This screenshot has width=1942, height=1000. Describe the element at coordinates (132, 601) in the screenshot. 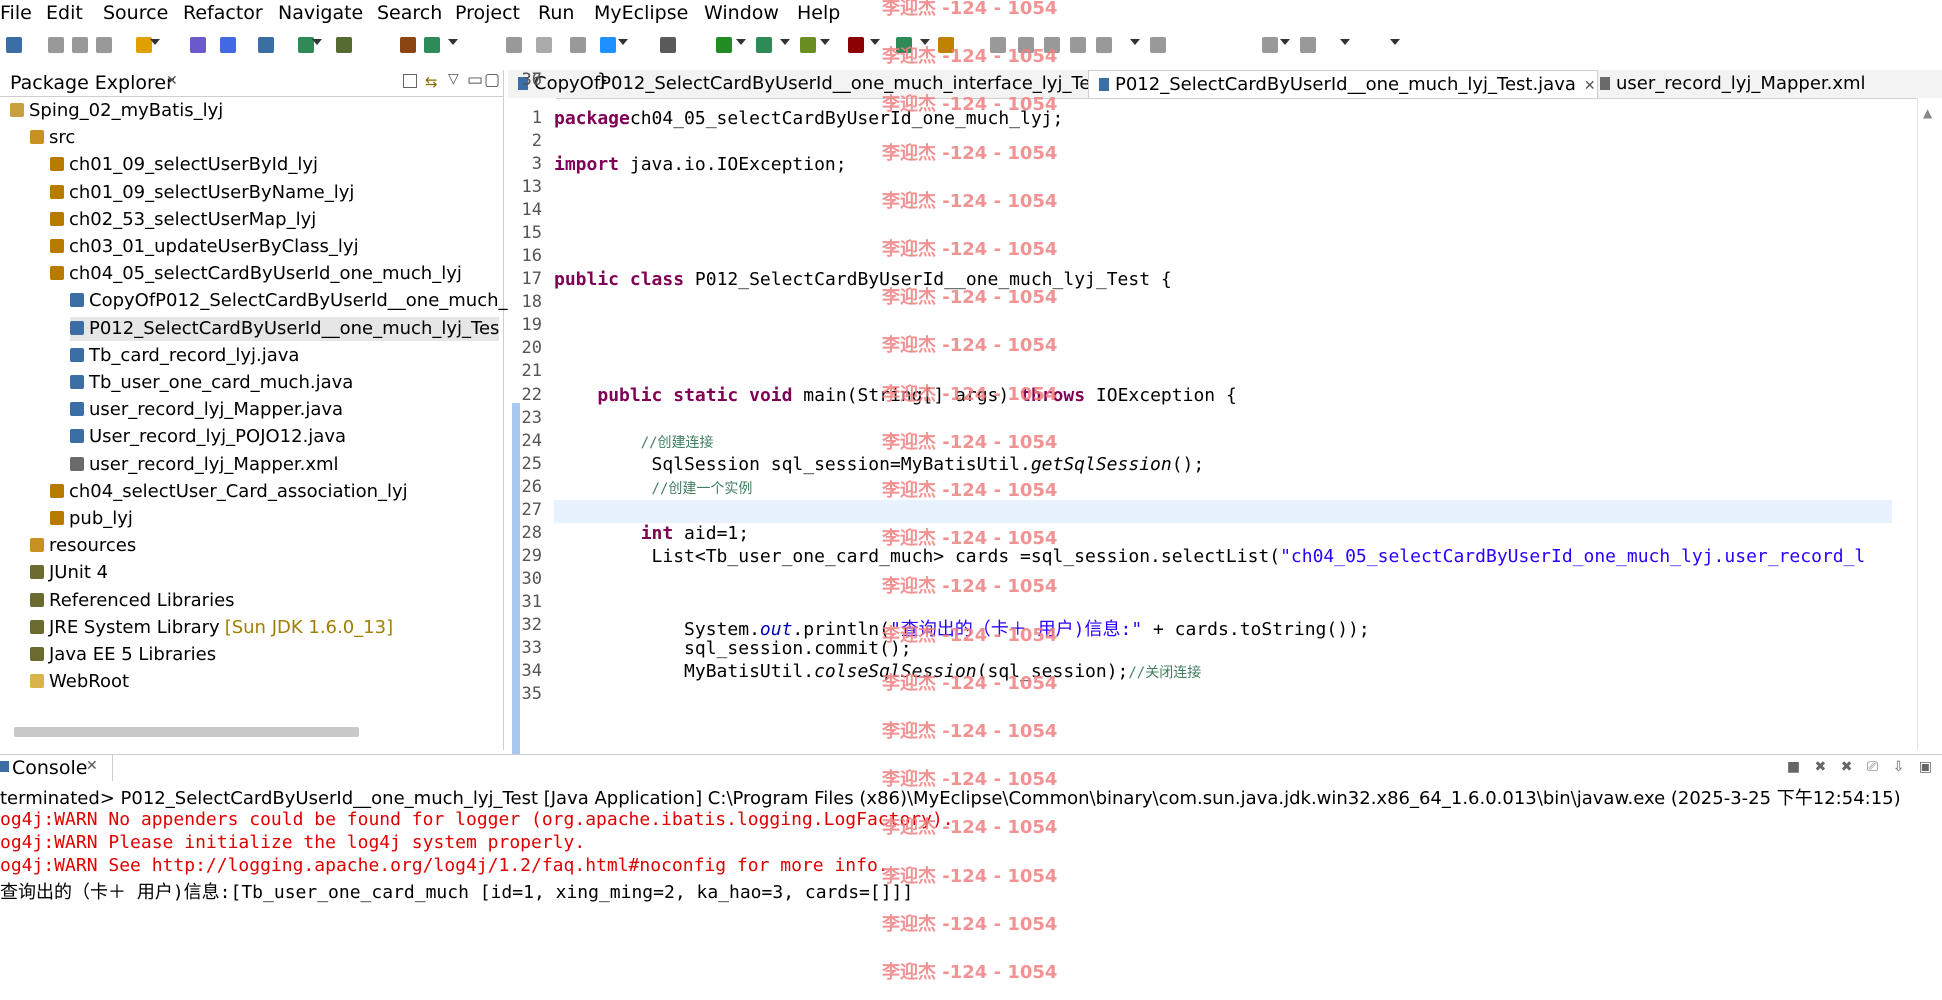

I see `tree-item: Referenced Libraries` at that location.